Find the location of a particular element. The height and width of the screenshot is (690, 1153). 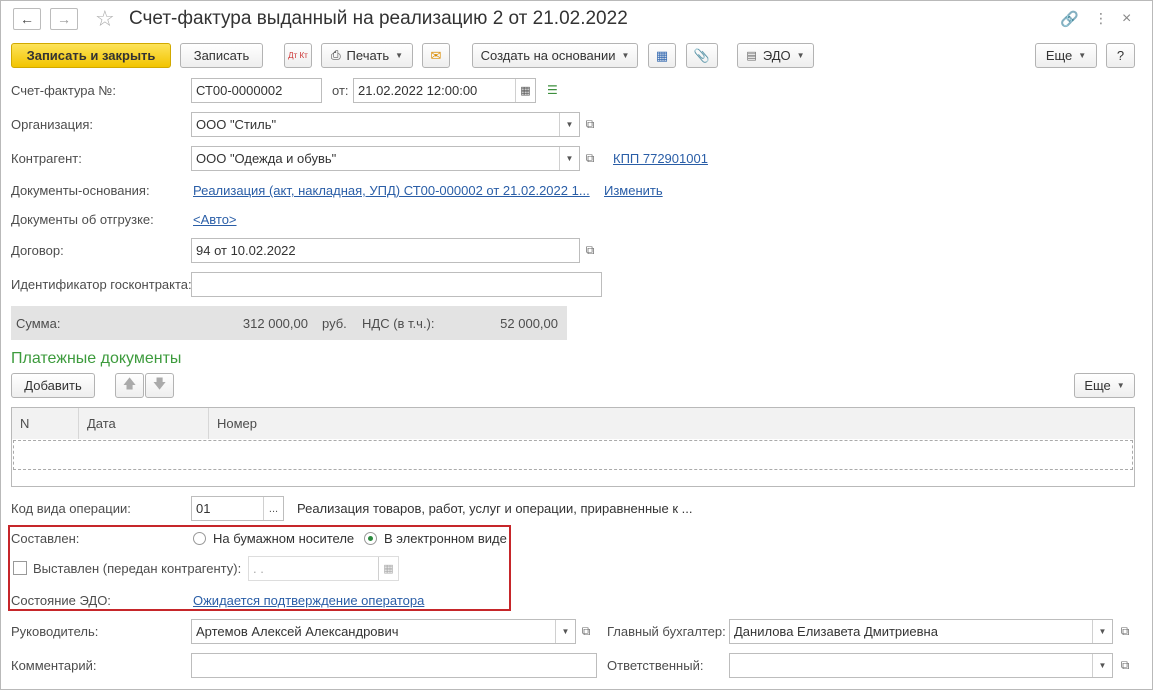

shipment-documents-label: Документы об отгрузке: is located at coordinates (82, 219).